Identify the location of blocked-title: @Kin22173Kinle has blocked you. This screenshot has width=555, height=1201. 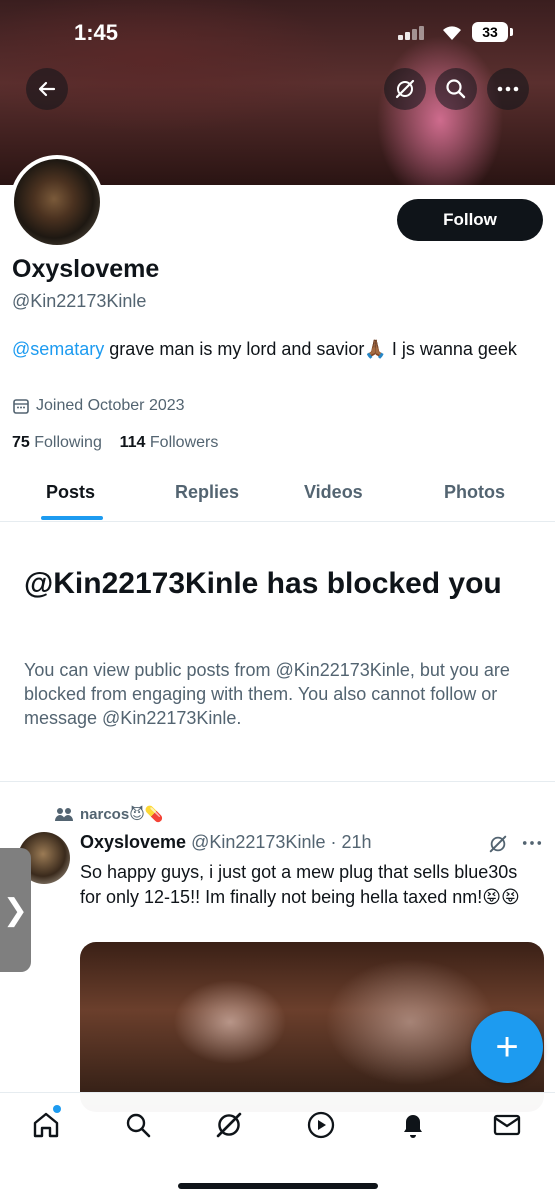
(263, 583).